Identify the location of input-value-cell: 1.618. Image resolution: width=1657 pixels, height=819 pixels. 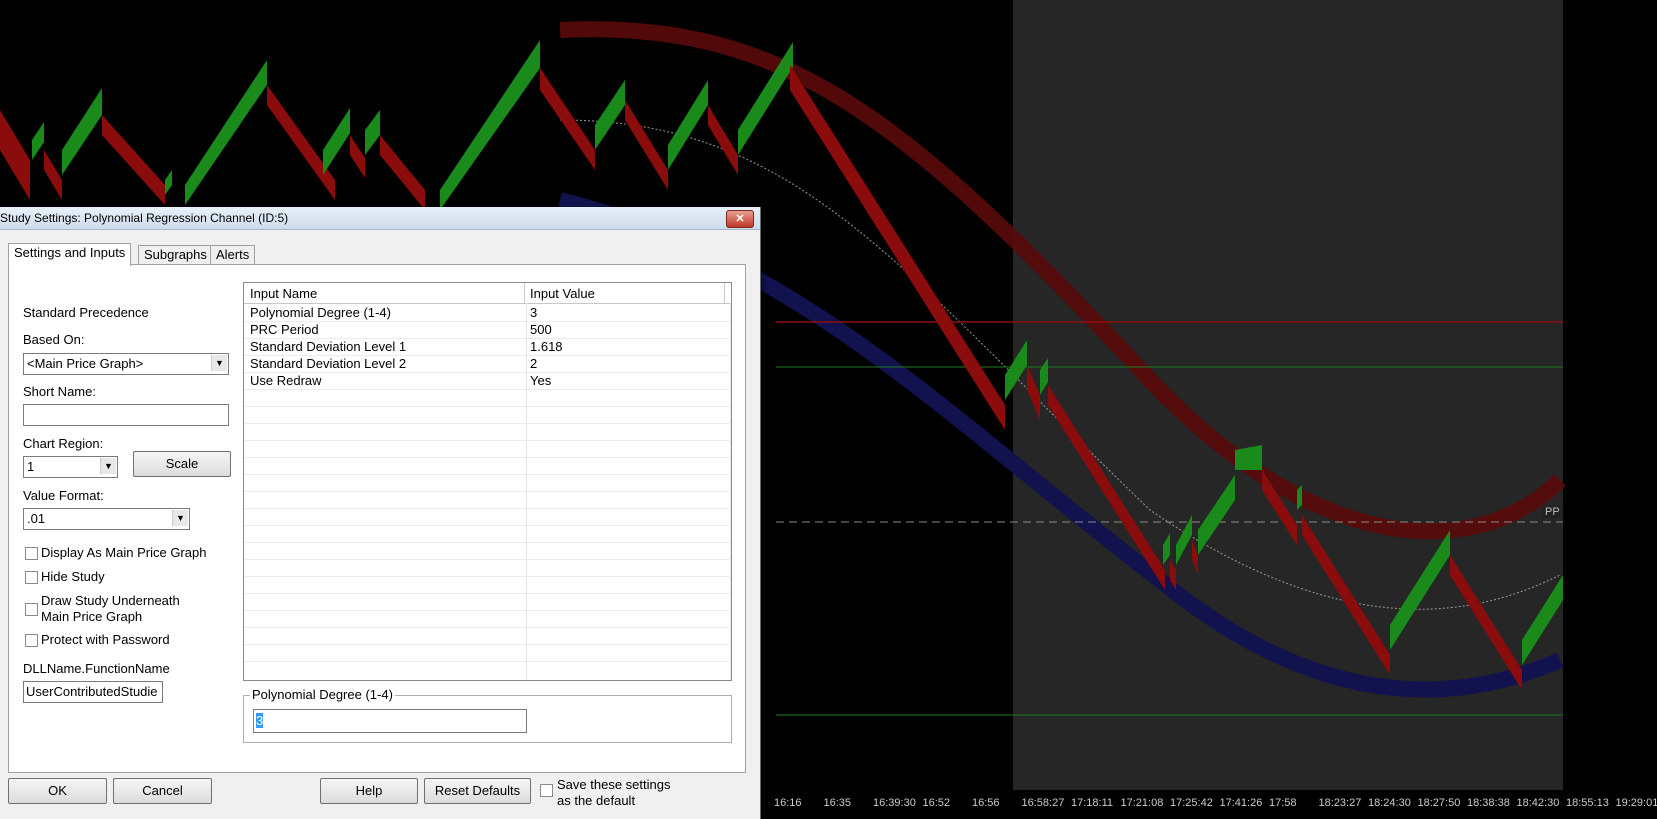
(546, 346).